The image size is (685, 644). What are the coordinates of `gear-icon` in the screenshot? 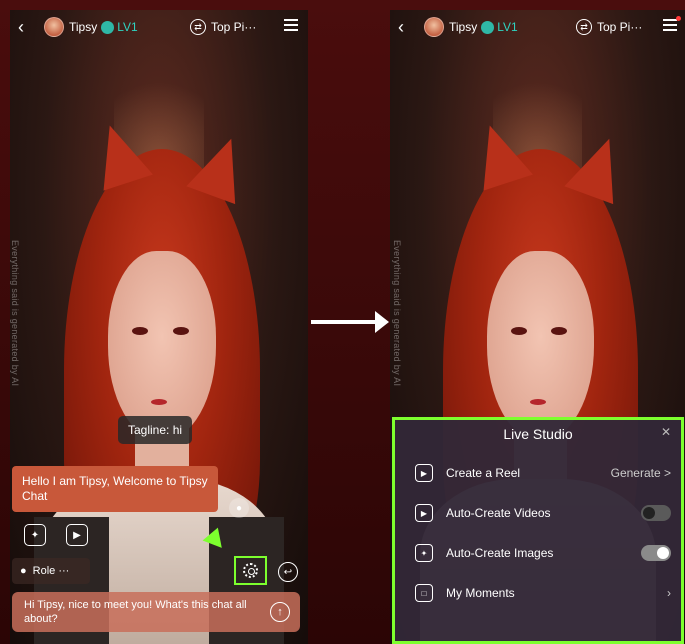 It's located at (250, 570).